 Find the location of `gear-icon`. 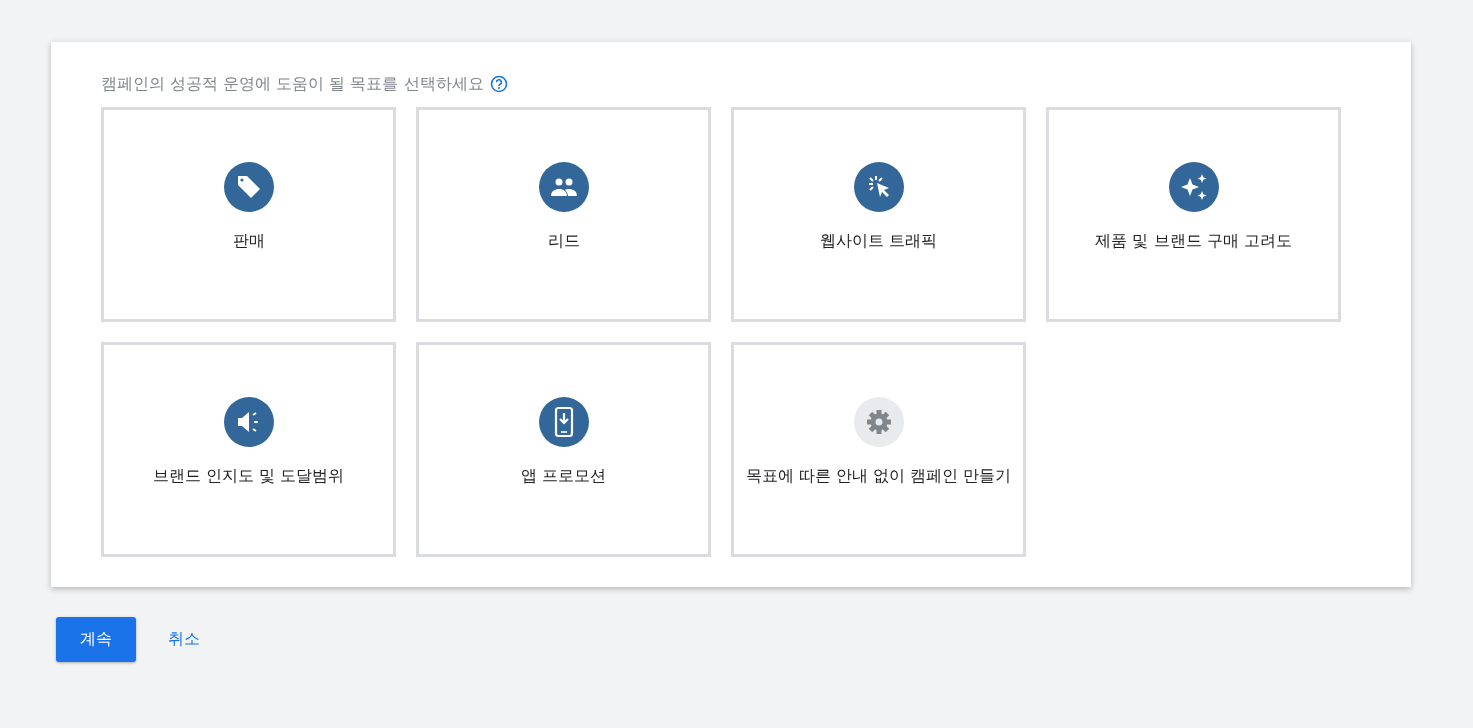

gear-icon is located at coordinates (878, 422).